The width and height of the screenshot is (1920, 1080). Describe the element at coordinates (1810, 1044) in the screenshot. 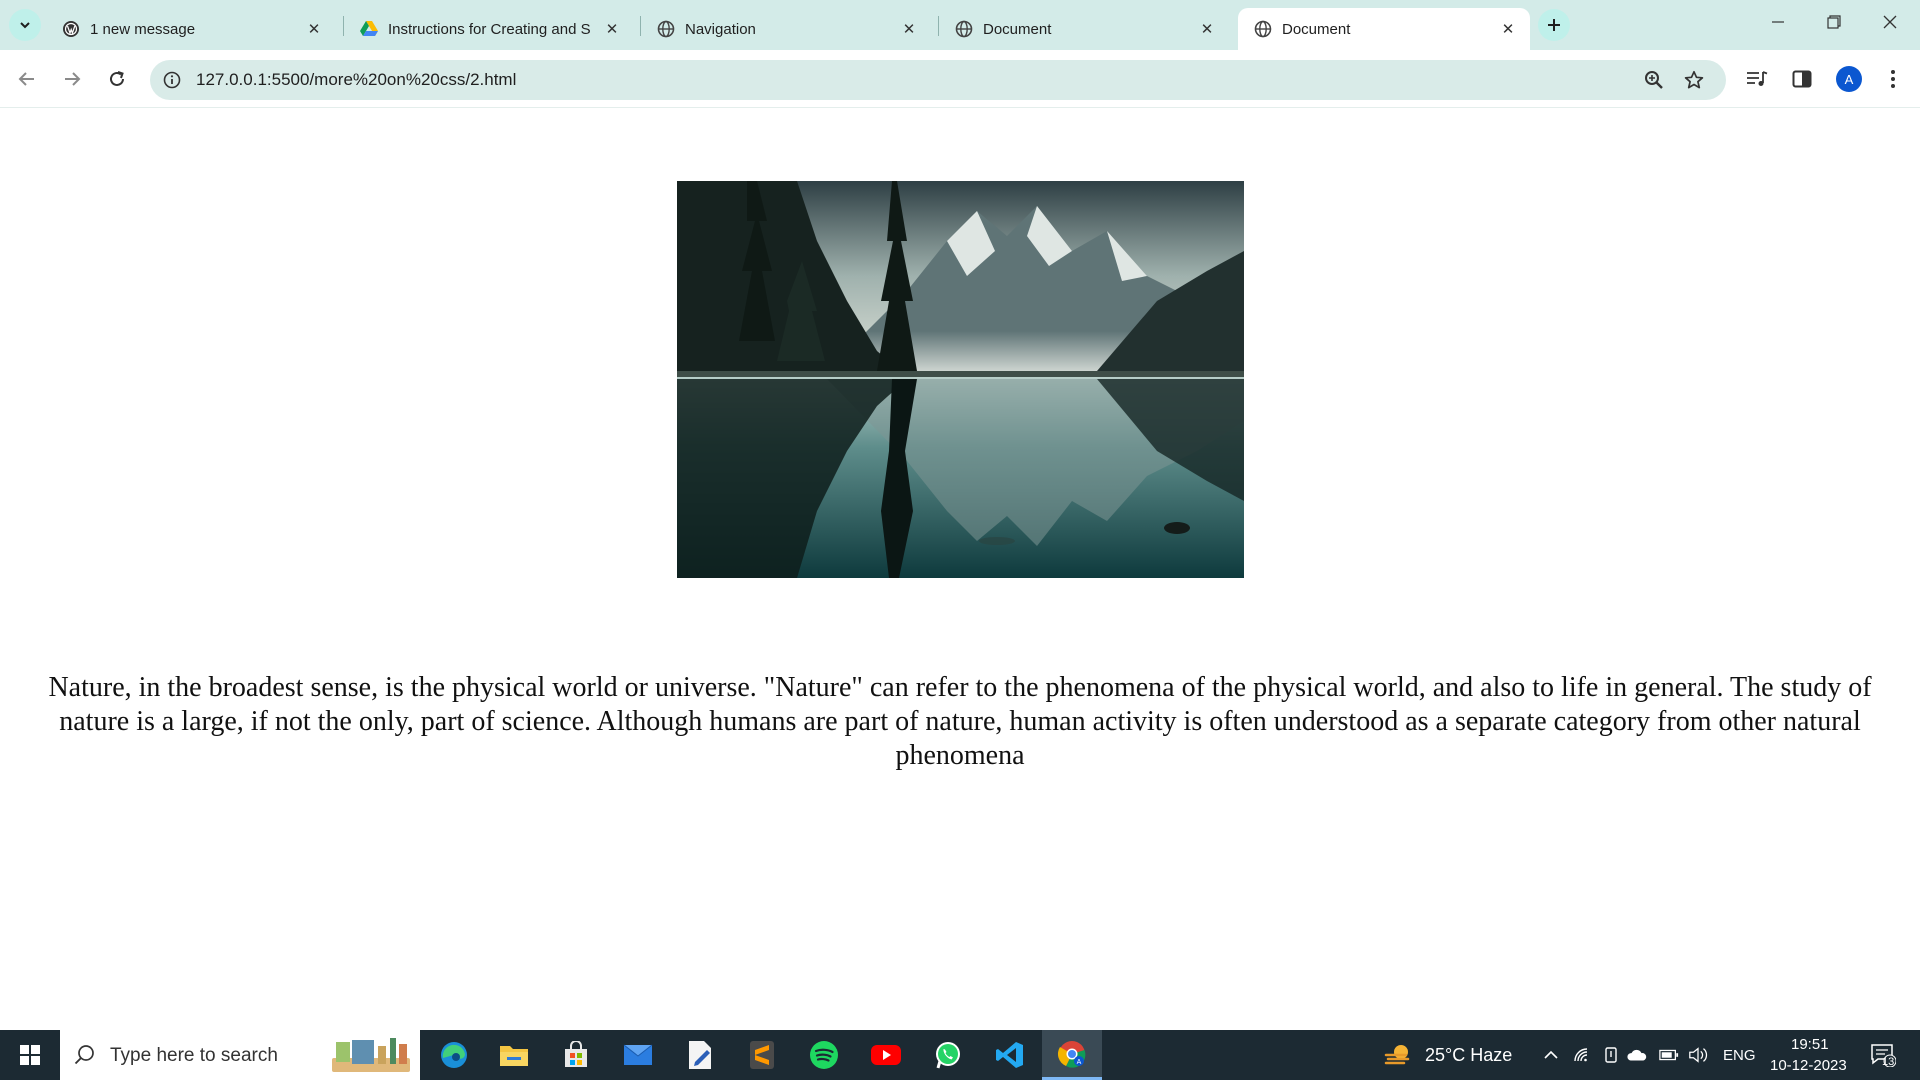

I see `clock-time: 19:51` at that location.